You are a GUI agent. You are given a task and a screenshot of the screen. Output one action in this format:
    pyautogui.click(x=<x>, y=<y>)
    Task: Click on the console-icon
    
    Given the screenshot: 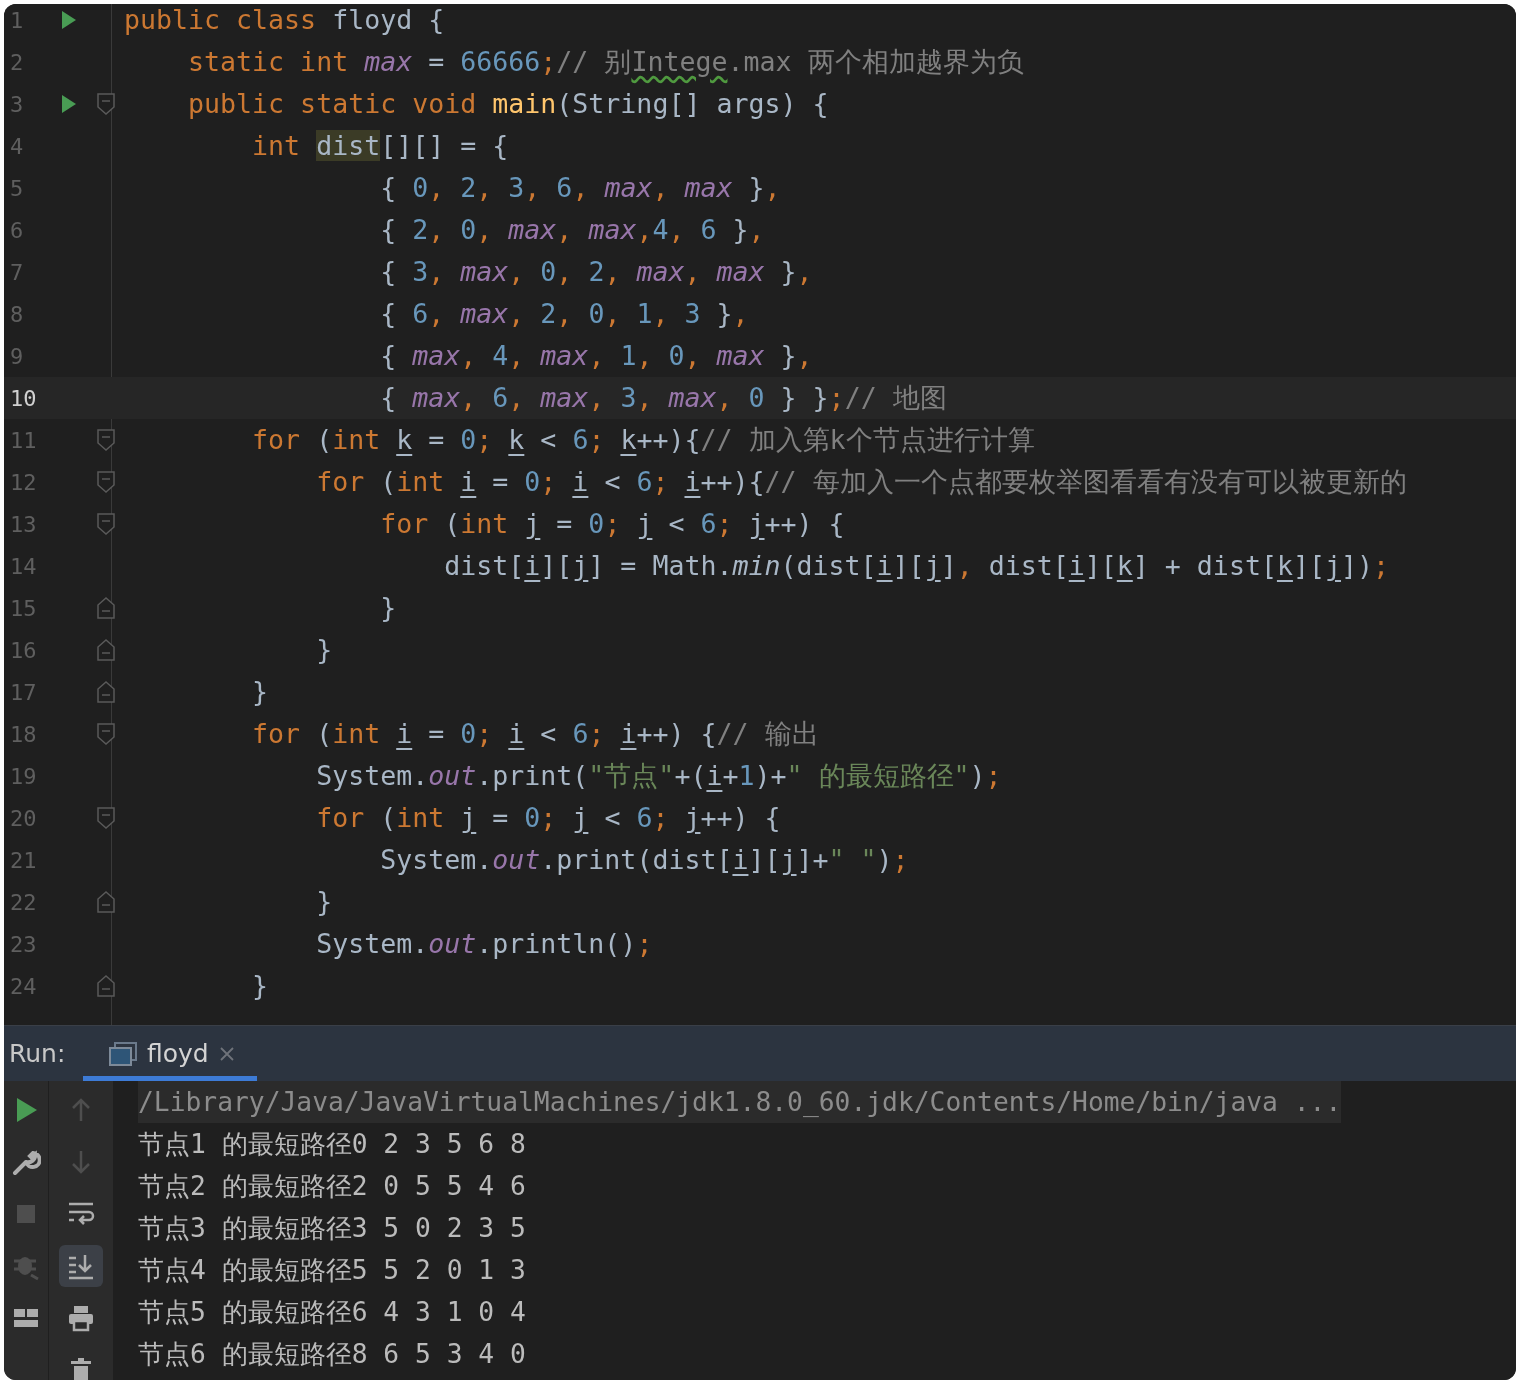 What is the action you would take?
    pyautogui.click(x=123, y=1053)
    